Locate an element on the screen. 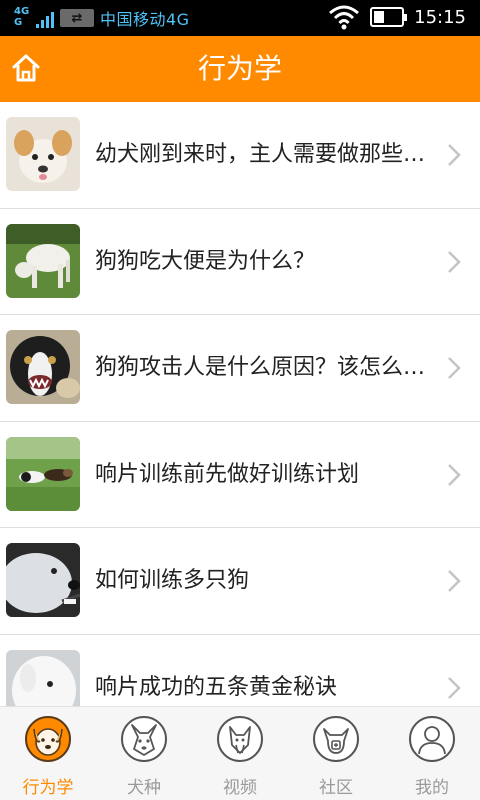  tab-label: 我的 is located at coordinates (432, 788).